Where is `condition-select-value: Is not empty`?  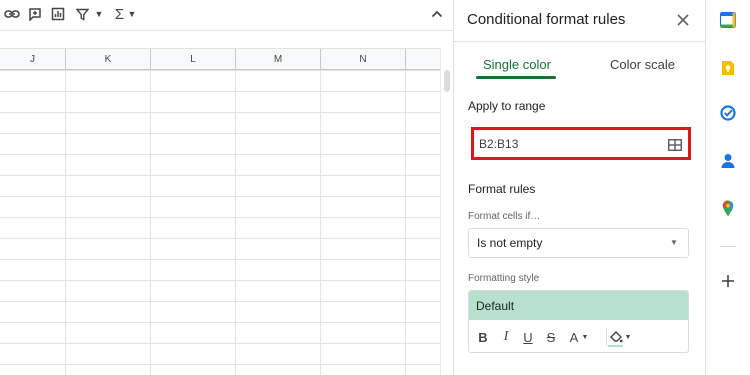
condition-select-value: Is not empty is located at coordinates (510, 243).